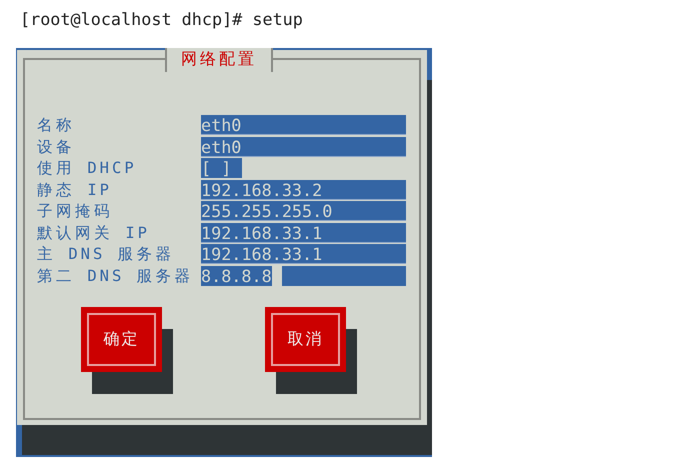  I want to click on dialog-button: 确定, so click(121, 339).